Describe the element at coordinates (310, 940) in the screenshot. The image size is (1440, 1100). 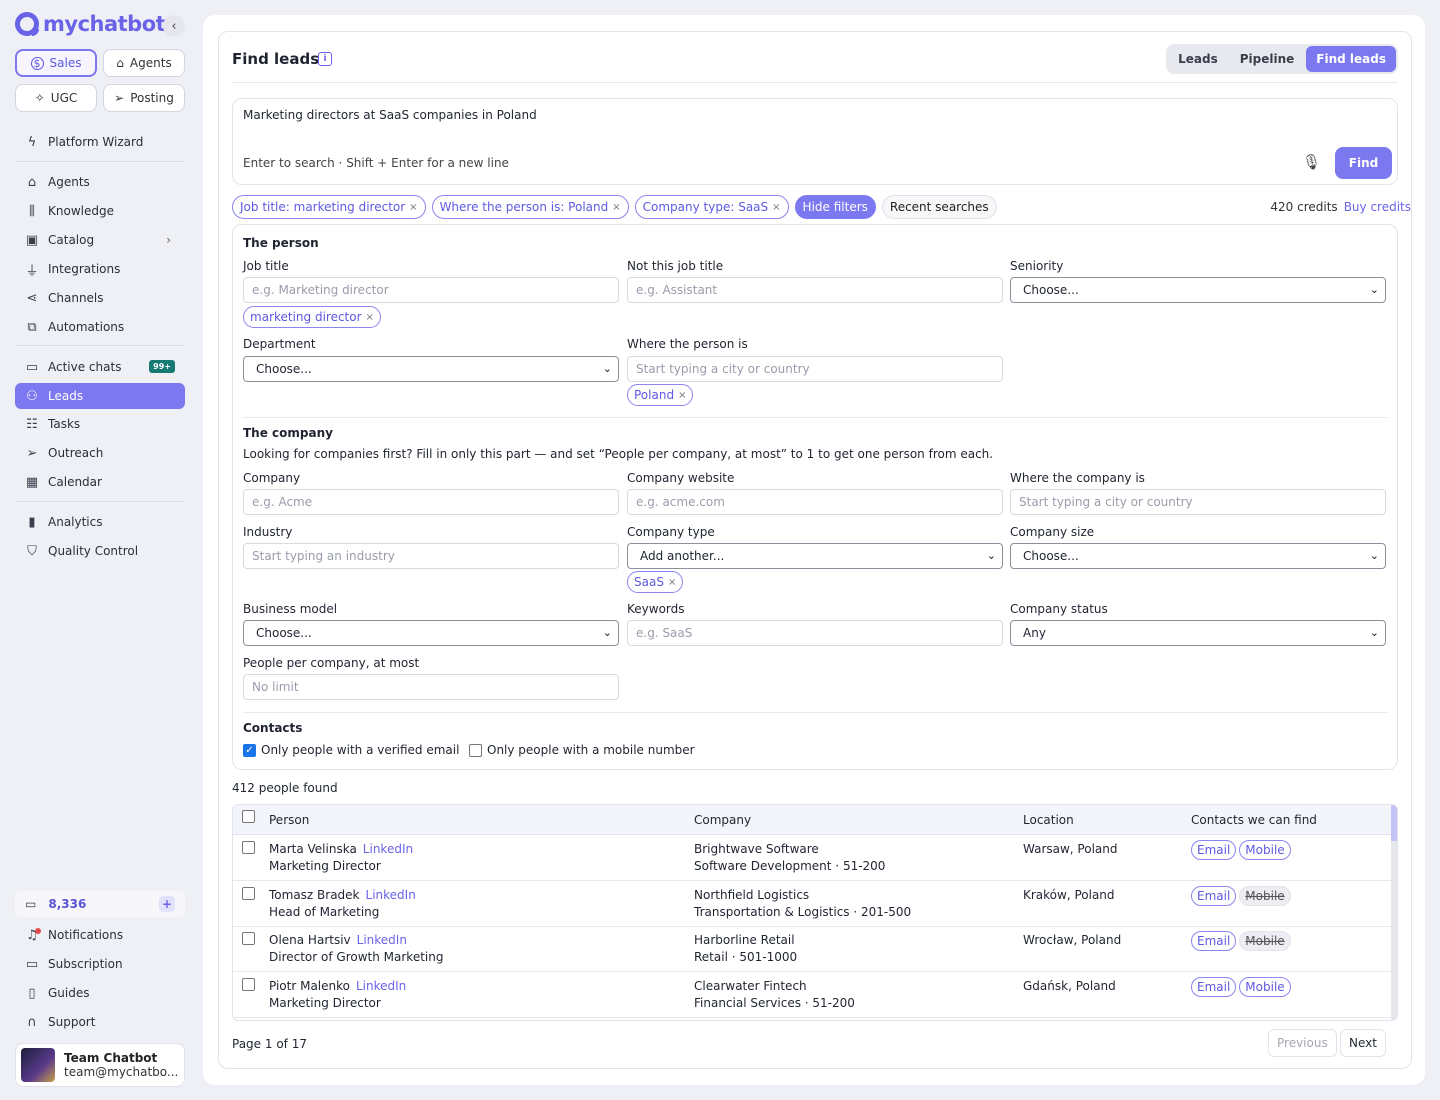
I see `person-name: Olena Hartsiv` at that location.